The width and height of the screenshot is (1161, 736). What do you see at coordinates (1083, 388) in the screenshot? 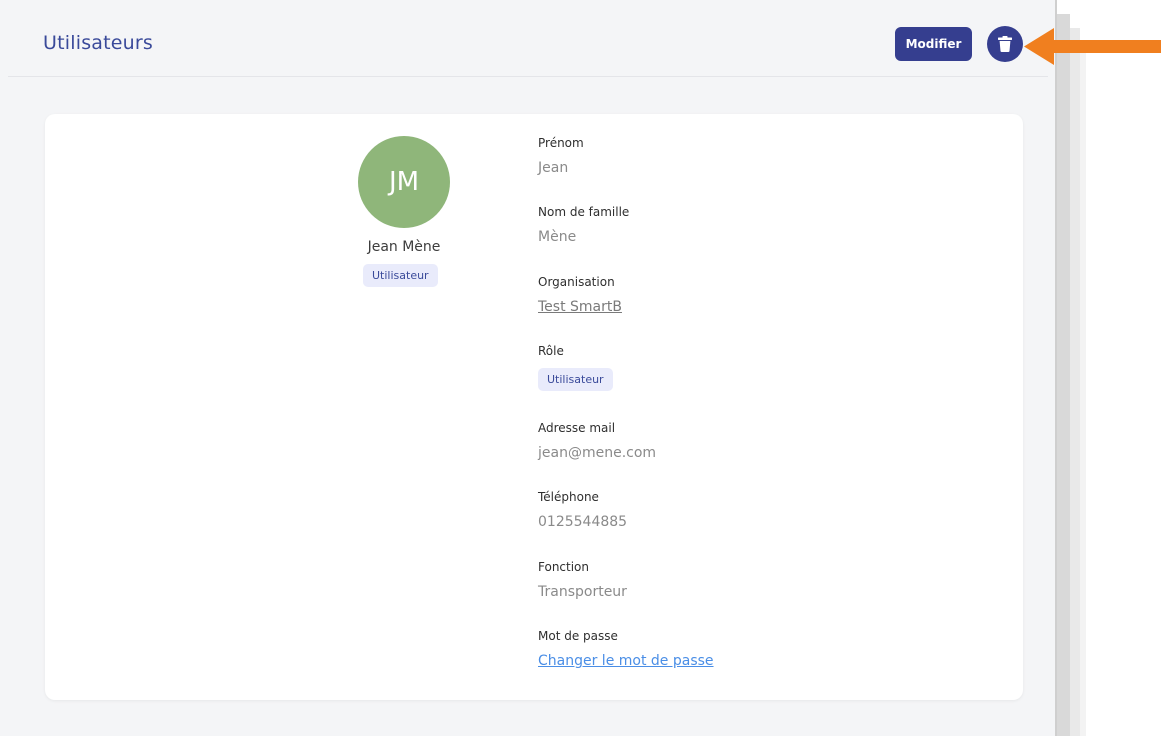
I see `window-shadow-faint` at bounding box center [1083, 388].